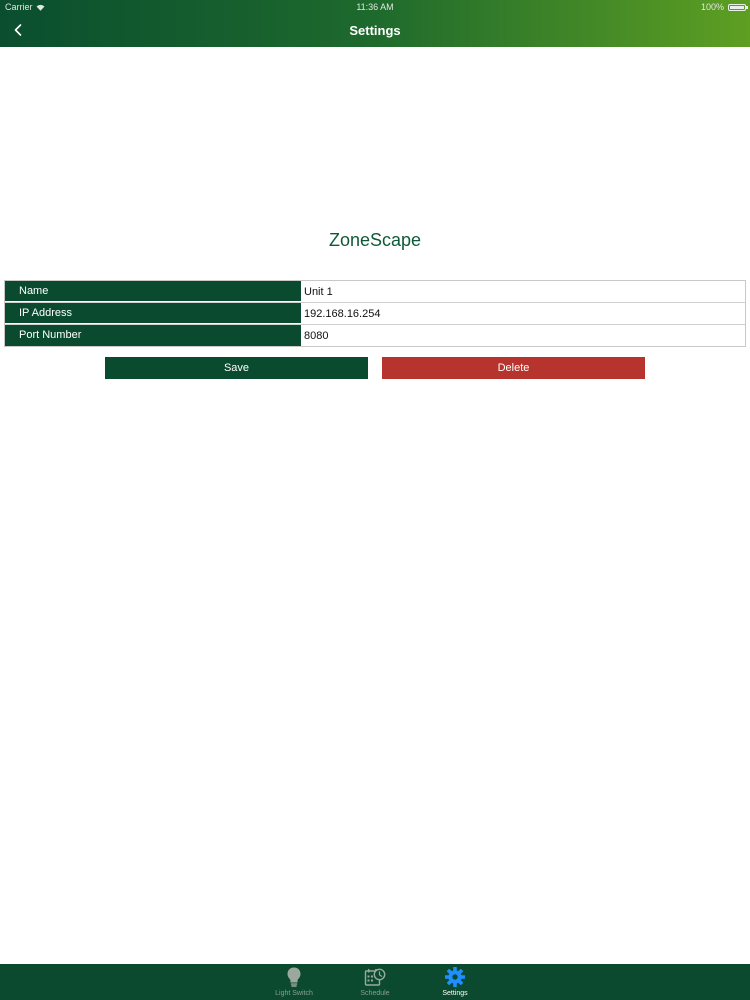  What do you see at coordinates (513, 368) in the screenshot?
I see `delete-button: Delete` at bounding box center [513, 368].